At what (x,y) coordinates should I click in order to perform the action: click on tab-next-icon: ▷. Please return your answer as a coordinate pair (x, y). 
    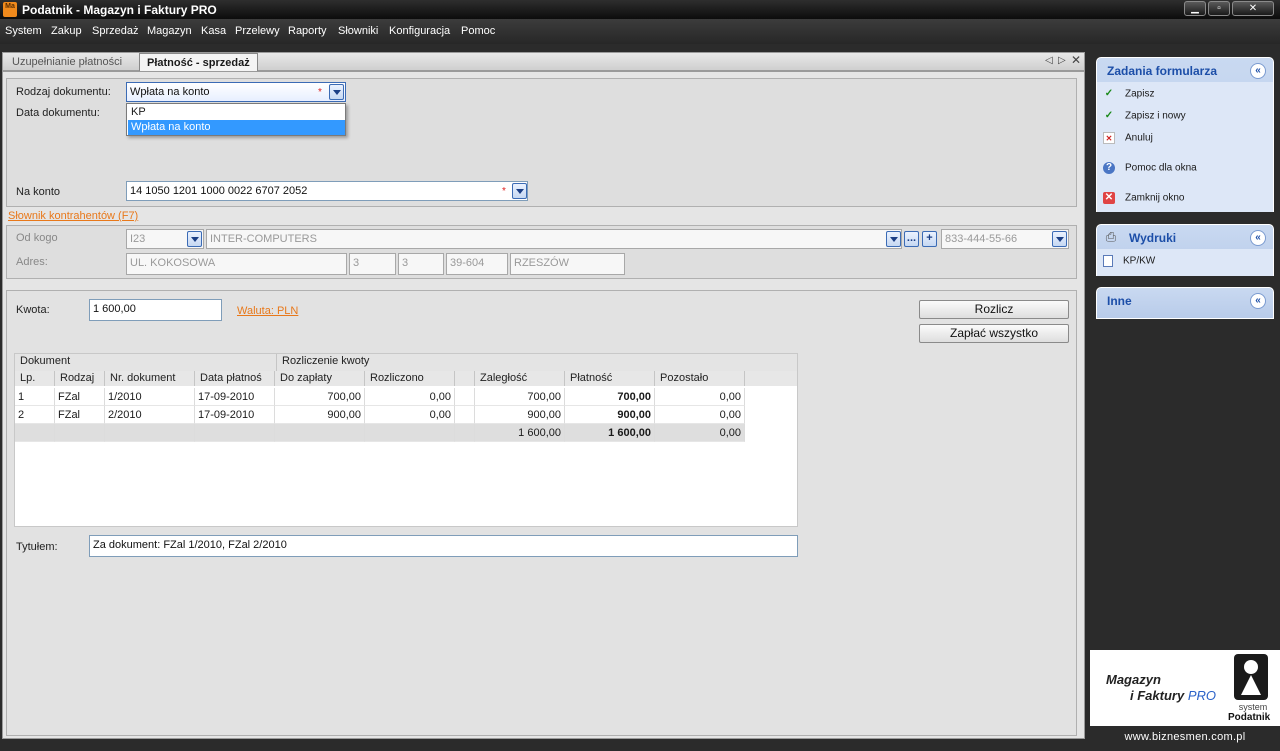
    Looking at the image, I should click on (1062, 60).